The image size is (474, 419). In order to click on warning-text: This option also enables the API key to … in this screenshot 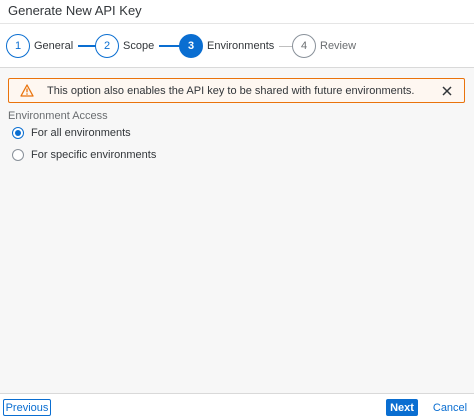, I will do `click(231, 91)`.